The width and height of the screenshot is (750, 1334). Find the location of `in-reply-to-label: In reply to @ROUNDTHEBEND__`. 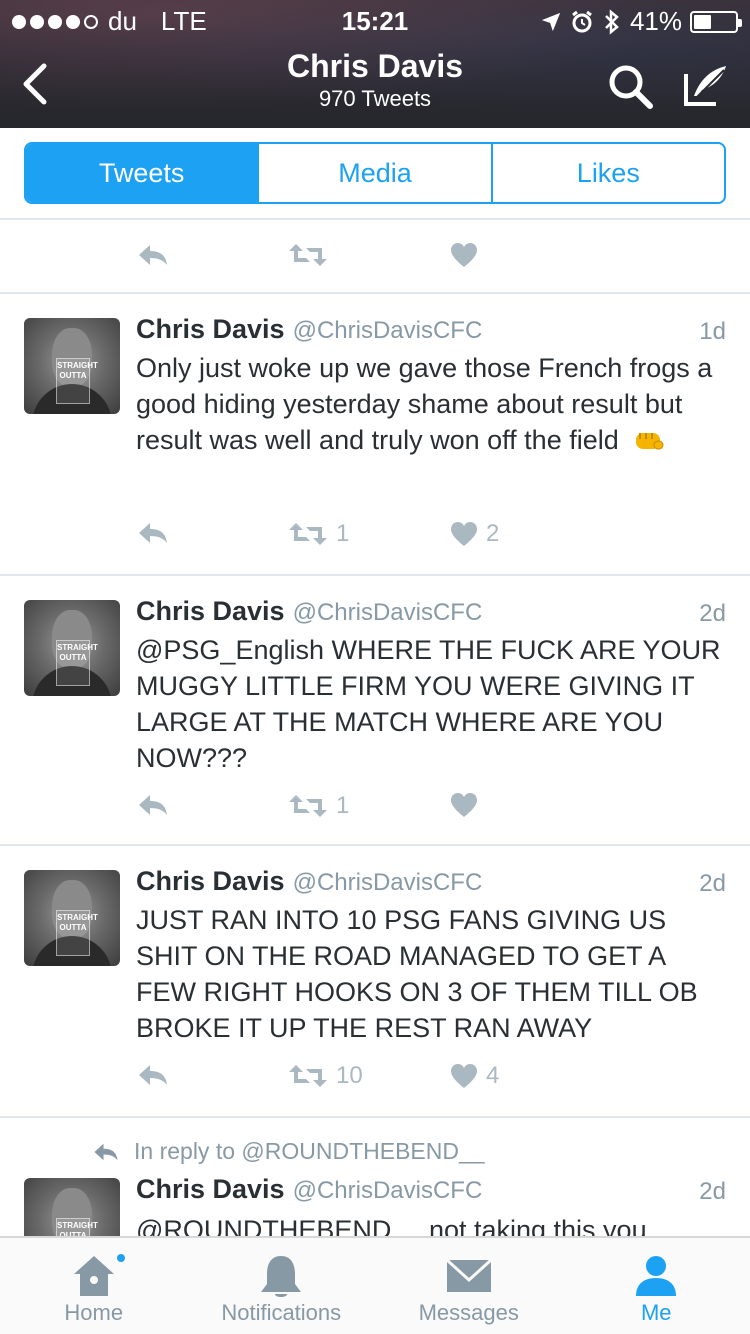

in-reply-to-label: In reply to @ROUNDTHEBEND__ is located at coordinates (309, 1151).